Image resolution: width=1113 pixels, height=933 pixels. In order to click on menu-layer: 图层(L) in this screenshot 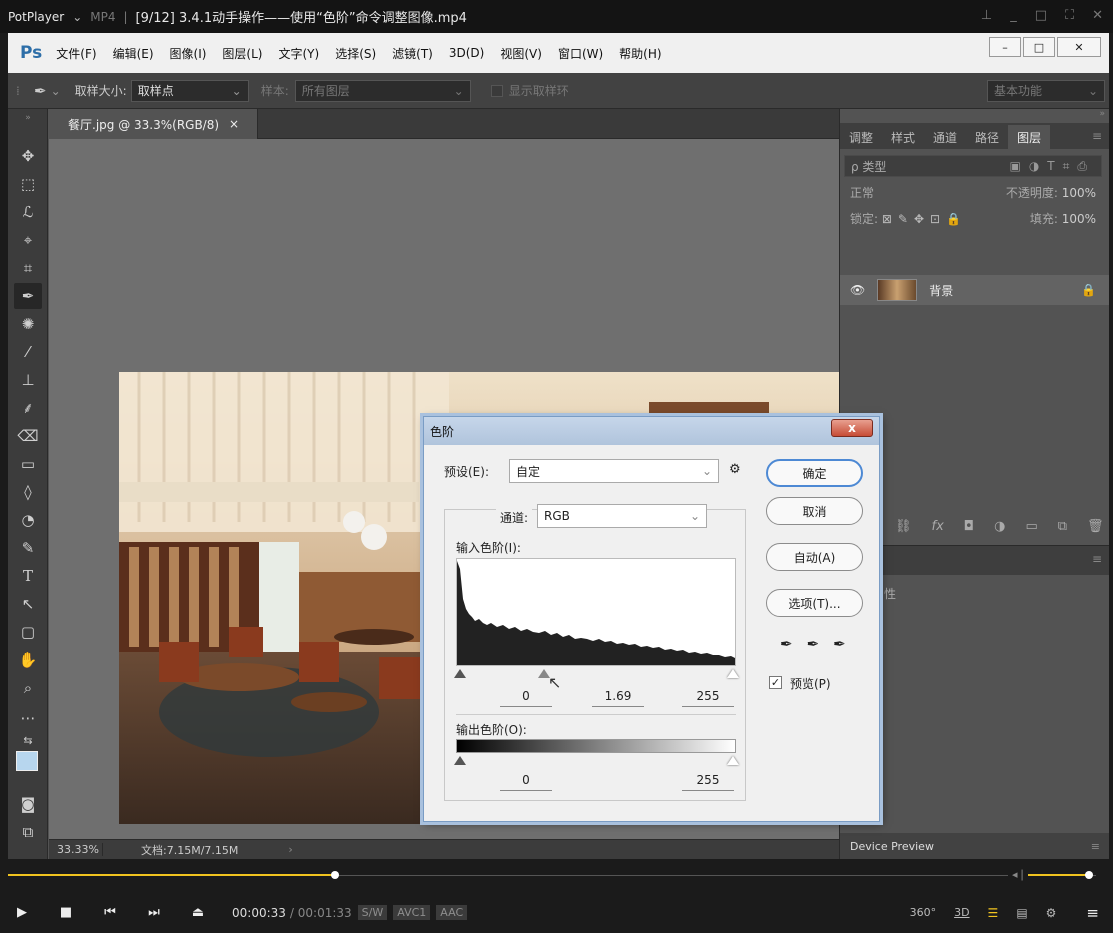, I will do `click(242, 53)`.